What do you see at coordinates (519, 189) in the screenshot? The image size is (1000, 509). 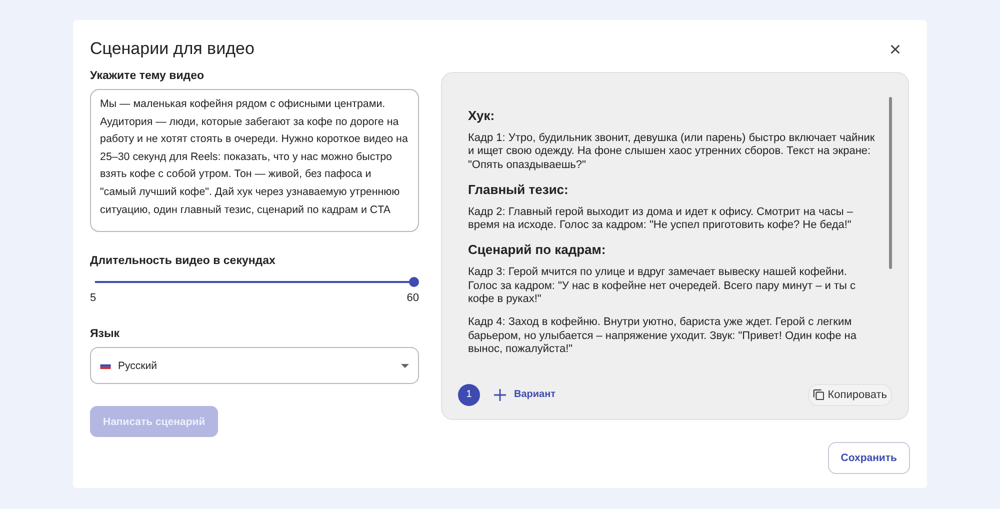 I see `section-heading: Главный тезис:` at bounding box center [519, 189].